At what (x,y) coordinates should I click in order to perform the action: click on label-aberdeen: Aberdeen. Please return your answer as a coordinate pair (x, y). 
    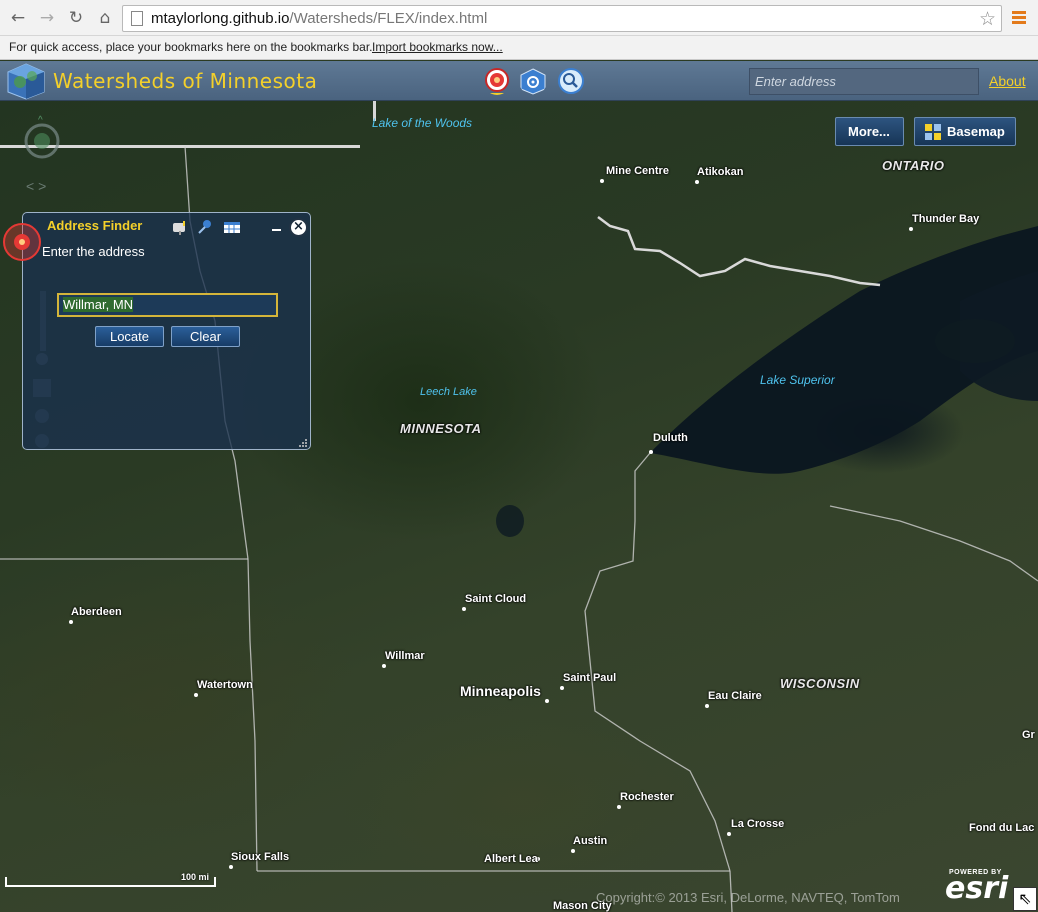
    Looking at the image, I should click on (96, 612).